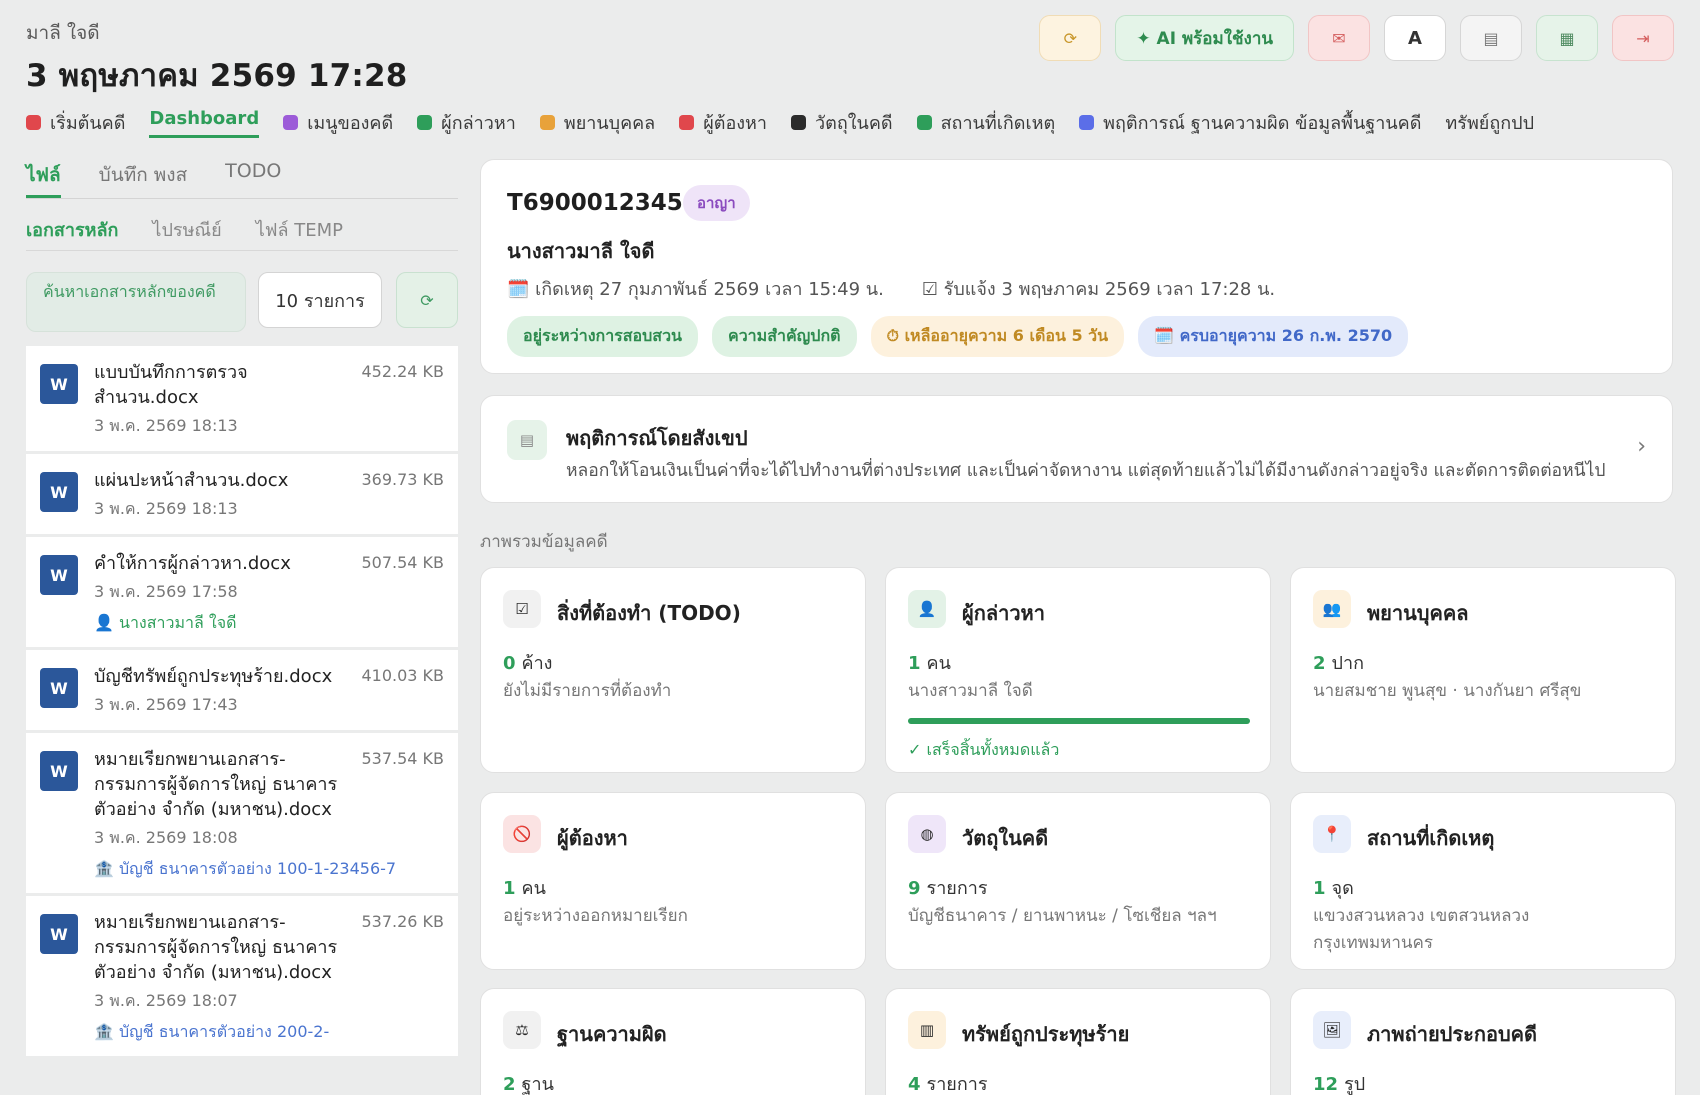  What do you see at coordinates (204, 123) in the screenshot?
I see `nav-item-1: Dashboard` at bounding box center [204, 123].